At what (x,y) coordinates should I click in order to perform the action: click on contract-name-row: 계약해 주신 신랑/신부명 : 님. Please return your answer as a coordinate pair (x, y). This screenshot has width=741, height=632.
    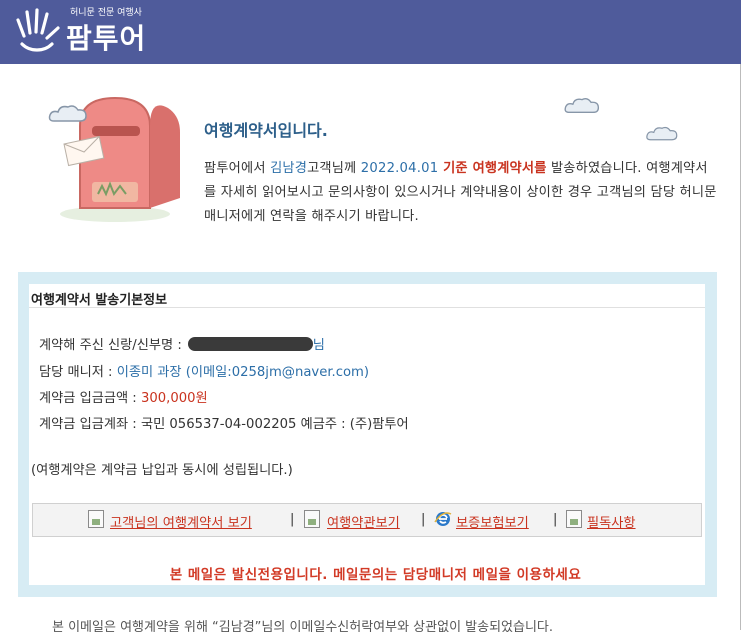
    Looking at the image, I should click on (182, 343).